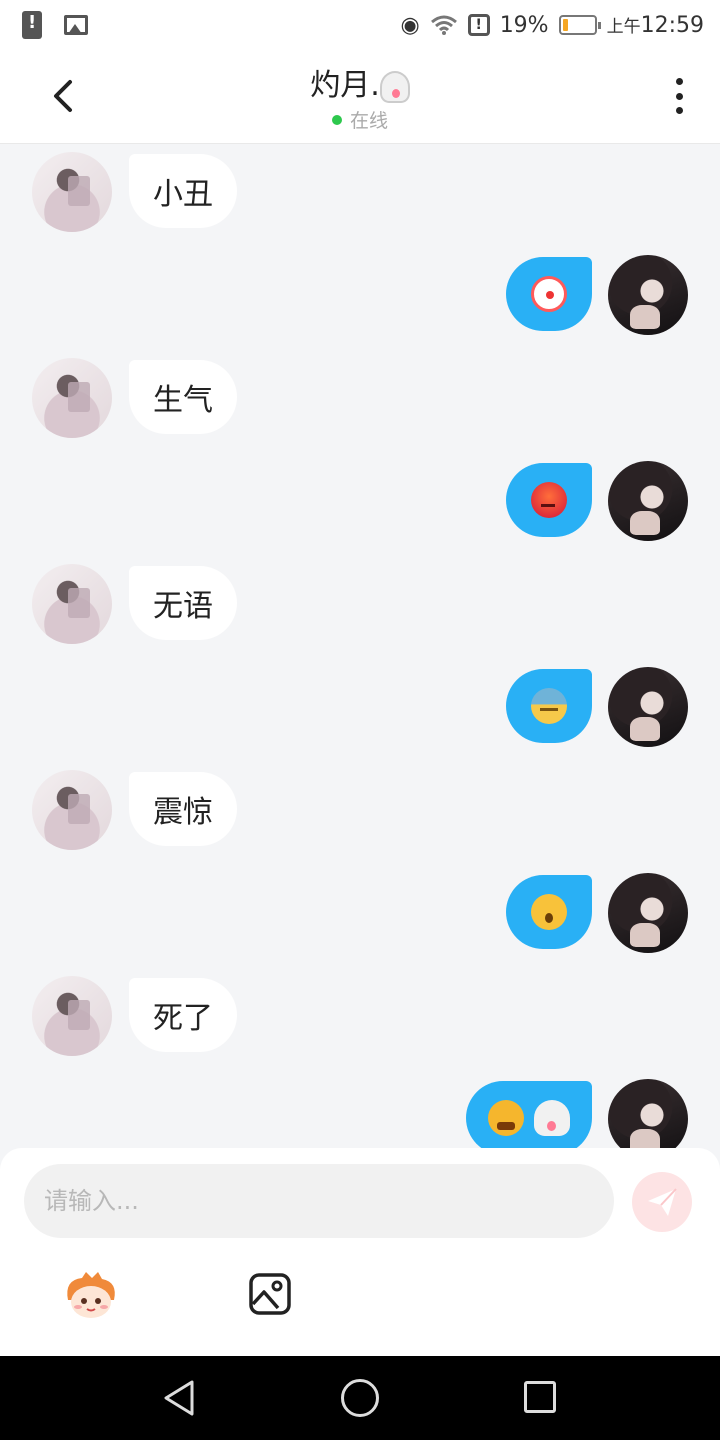  I want to click on contact-name-text: 灼月., so click(345, 85).